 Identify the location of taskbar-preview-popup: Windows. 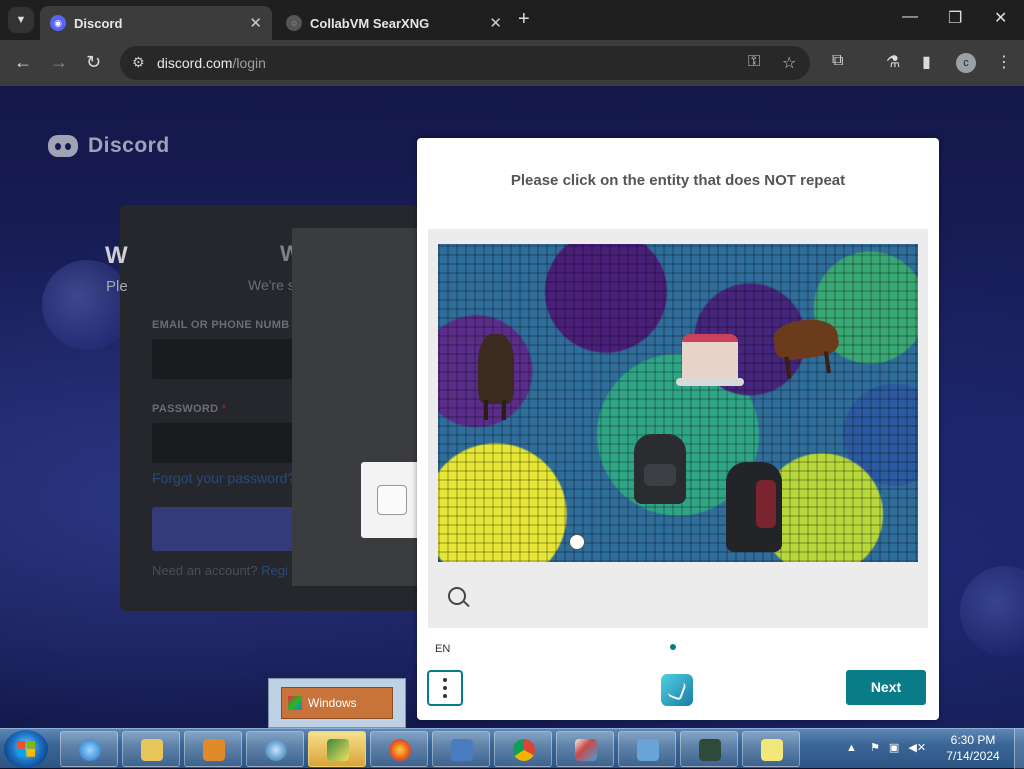
(337, 703).